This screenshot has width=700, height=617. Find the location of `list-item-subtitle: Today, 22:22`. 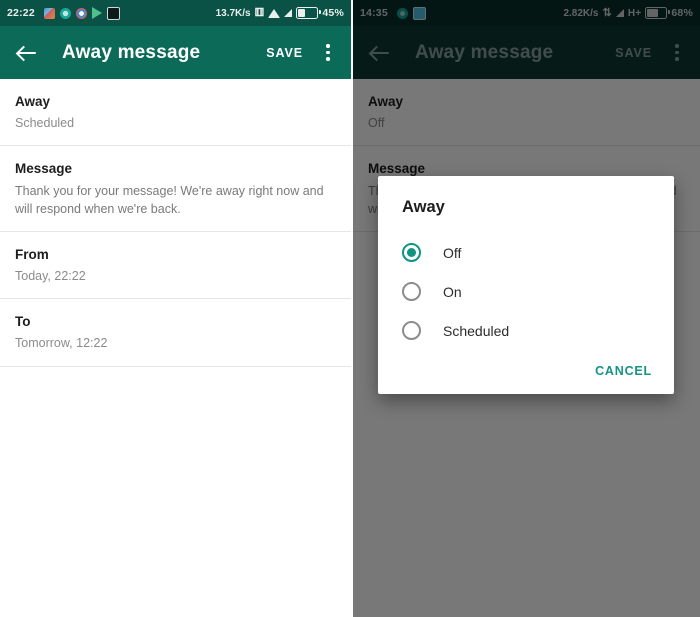

list-item-subtitle: Today, 22:22 is located at coordinates (50, 276).